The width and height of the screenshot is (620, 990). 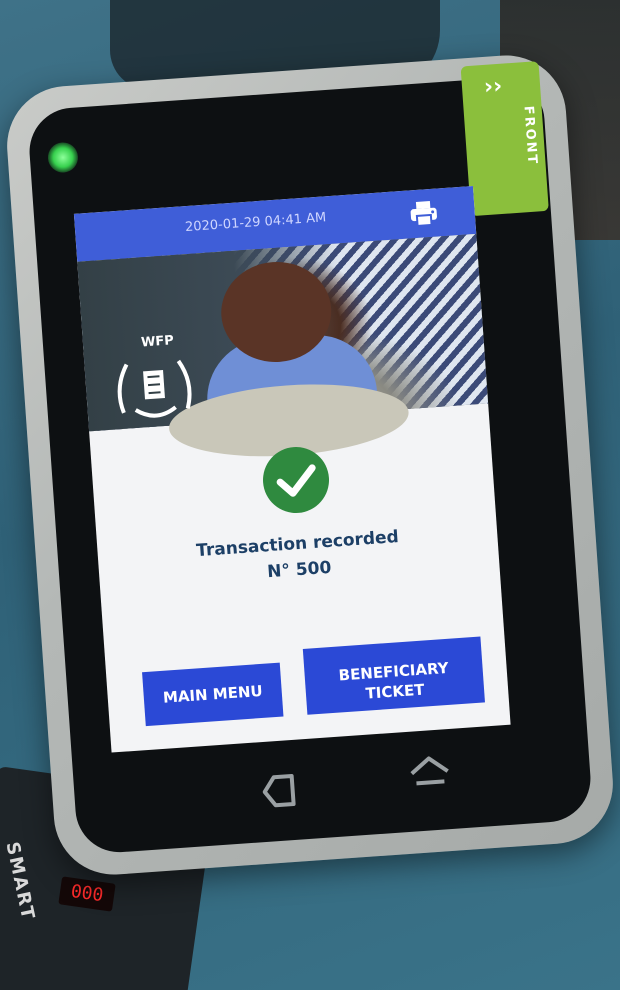 What do you see at coordinates (493, 86) in the screenshot?
I see `chevron-icon: ››` at bounding box center [493, 86].